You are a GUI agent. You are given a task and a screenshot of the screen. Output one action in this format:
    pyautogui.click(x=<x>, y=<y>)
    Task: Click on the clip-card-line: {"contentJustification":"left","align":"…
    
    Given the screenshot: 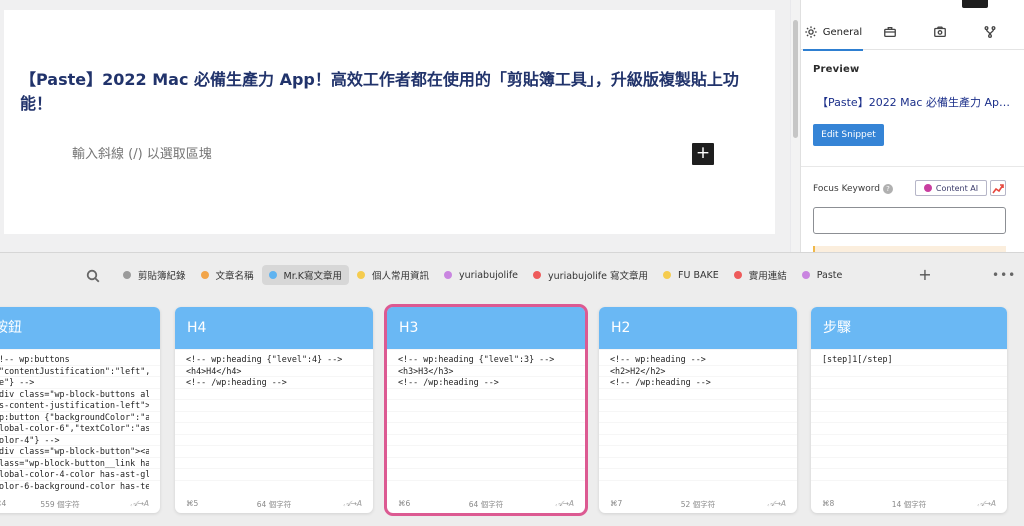 What is the action you would take?
    pyautogui.click(x=74, y=370)
    